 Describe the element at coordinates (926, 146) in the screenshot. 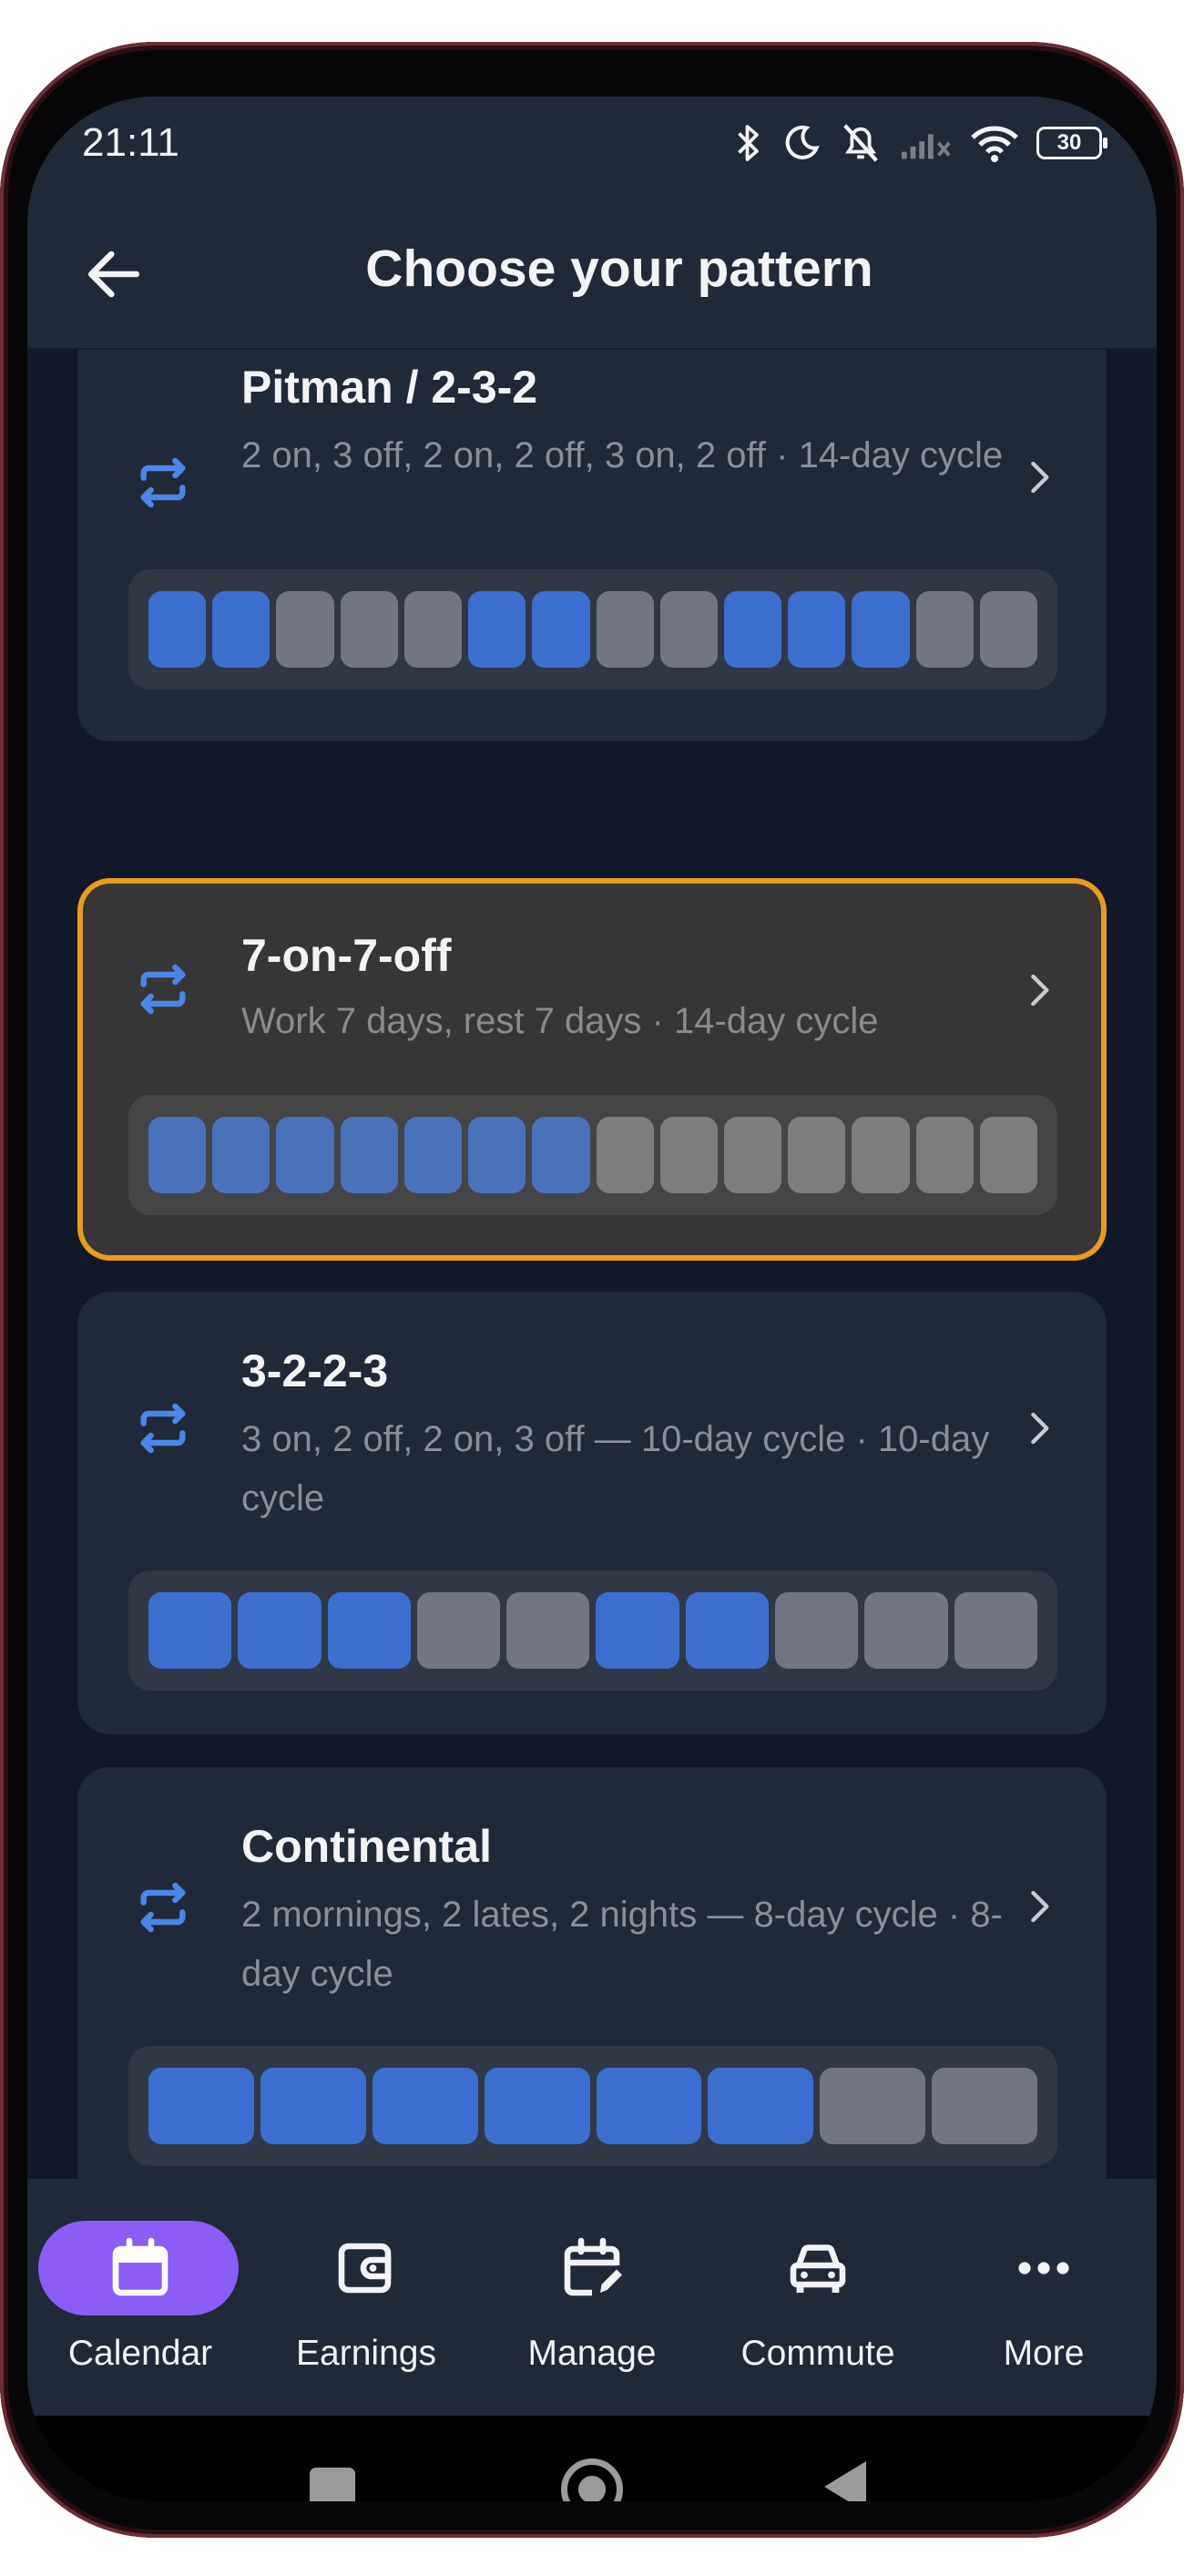

I see `signal-icon` at that location.